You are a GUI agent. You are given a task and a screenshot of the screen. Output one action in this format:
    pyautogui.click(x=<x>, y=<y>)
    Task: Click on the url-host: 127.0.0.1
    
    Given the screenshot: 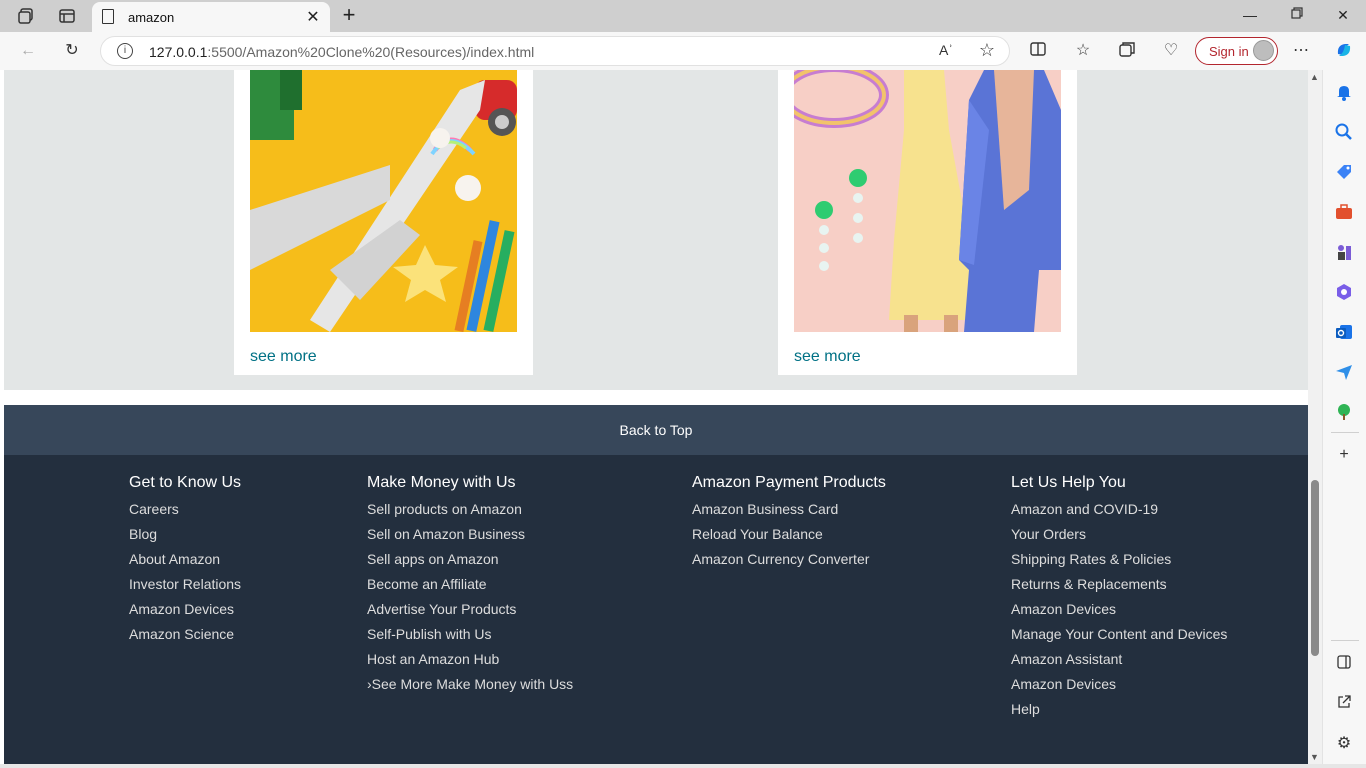 What is the action you would take?
    pyautogui.click(x=178, y=52)
    